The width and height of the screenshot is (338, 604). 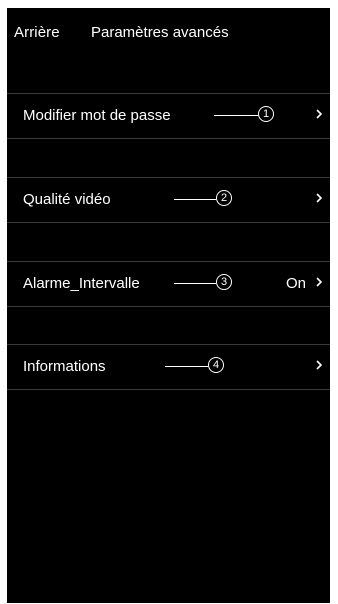 I want to click on row-label: Modifier mot de passe, so click(x=97, y=115).